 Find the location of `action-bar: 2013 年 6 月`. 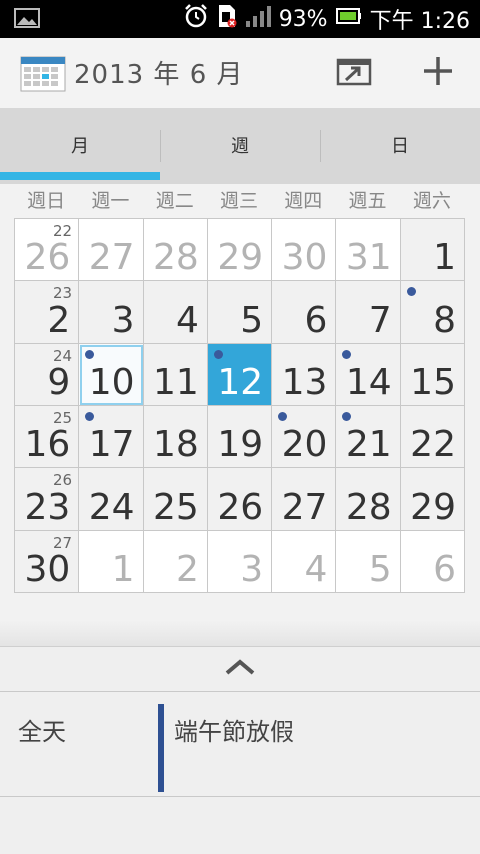

action-bar: 2013 年 6 月 is located at coordinates (240, 73).